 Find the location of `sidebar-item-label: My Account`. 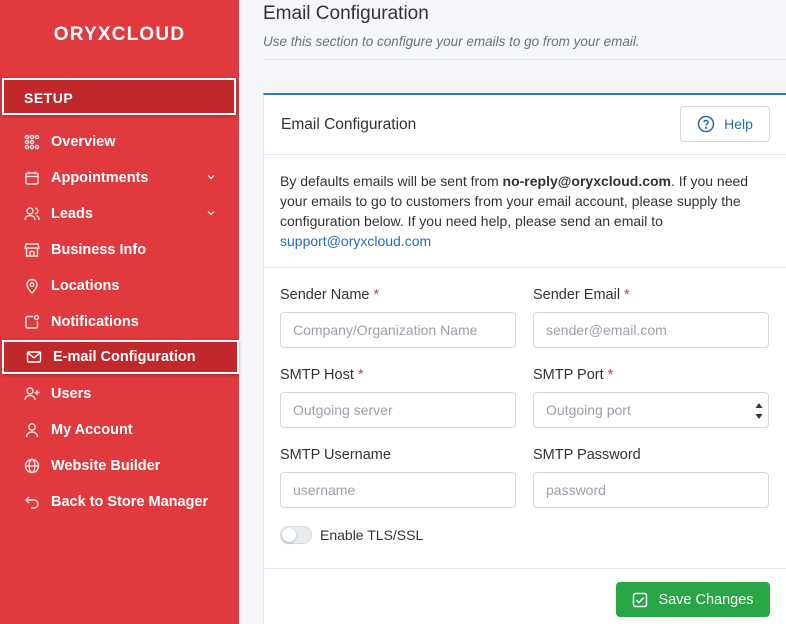

sidebar-item-label: My Account is located at coordinates (92, 430).